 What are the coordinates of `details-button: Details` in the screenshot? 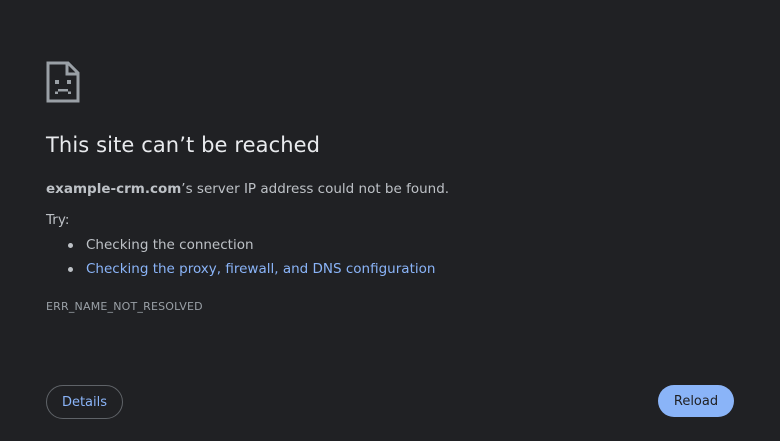 It's located at (84, 402).